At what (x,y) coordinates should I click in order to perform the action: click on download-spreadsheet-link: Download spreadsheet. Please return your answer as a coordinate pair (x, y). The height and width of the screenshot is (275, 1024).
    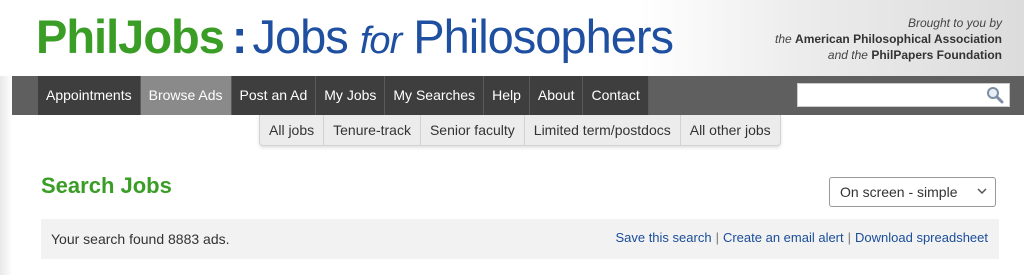
    Looking at the image, I should click on (921, 237).